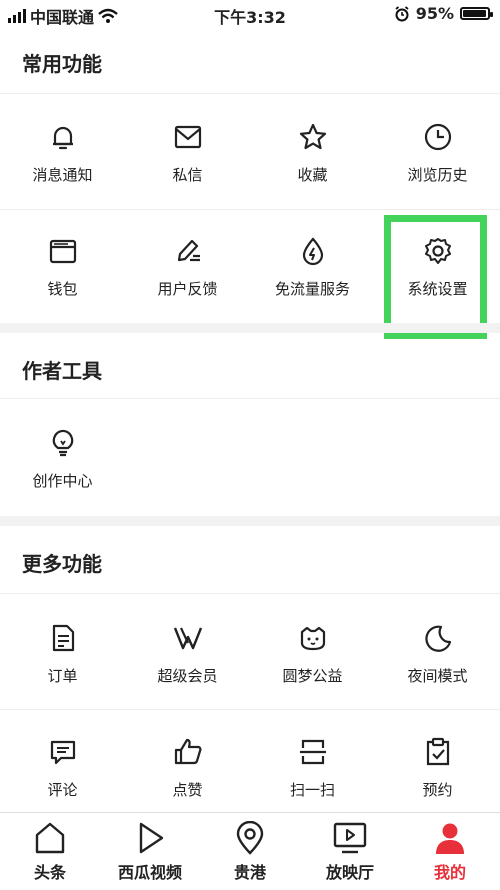 This screenshot has width=500, height=890. Describe the element at coordinates (312, 136) in the screenshot. I see `star-icon` at that location.